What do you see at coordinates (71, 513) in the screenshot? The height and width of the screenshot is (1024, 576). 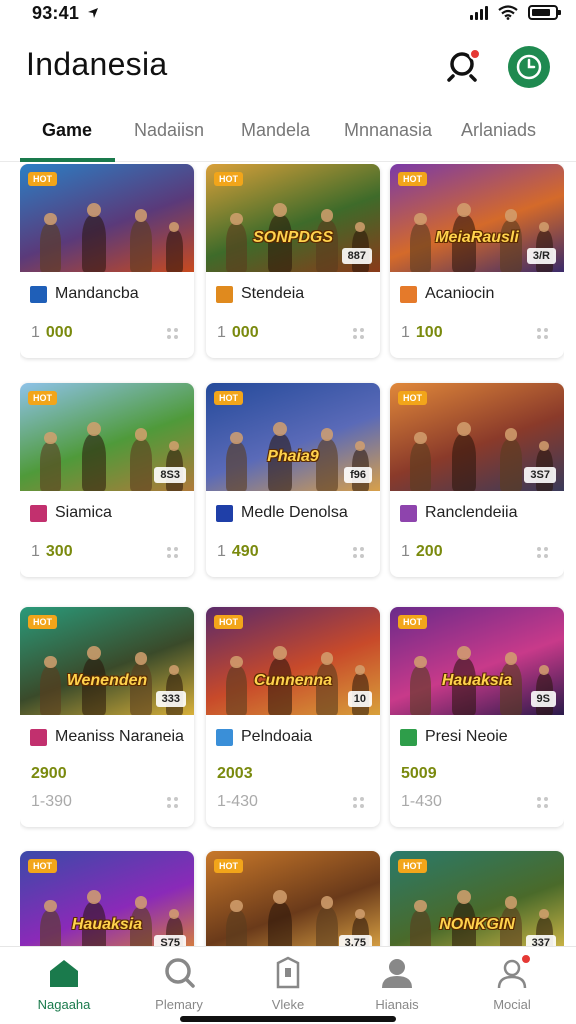 I see `game-title-row: Siamica` at bounding box center [71, 513].